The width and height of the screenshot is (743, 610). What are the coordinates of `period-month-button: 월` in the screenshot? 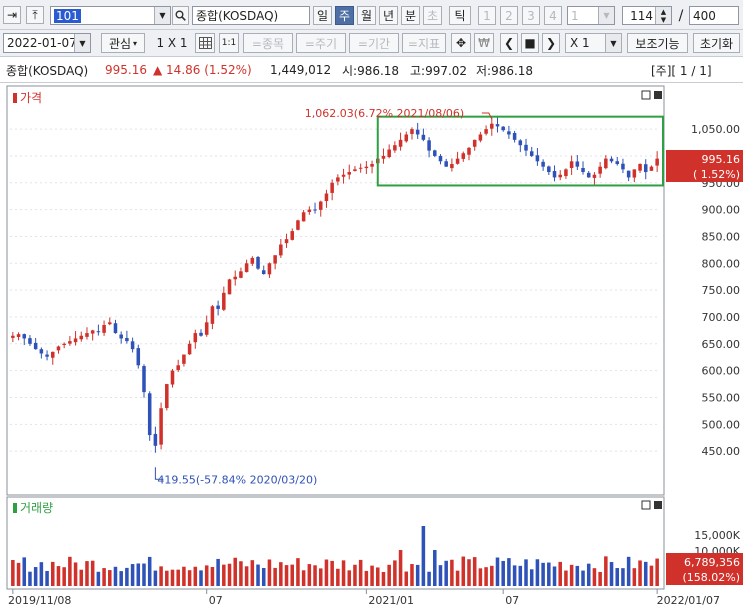 It's located at (366, 15).